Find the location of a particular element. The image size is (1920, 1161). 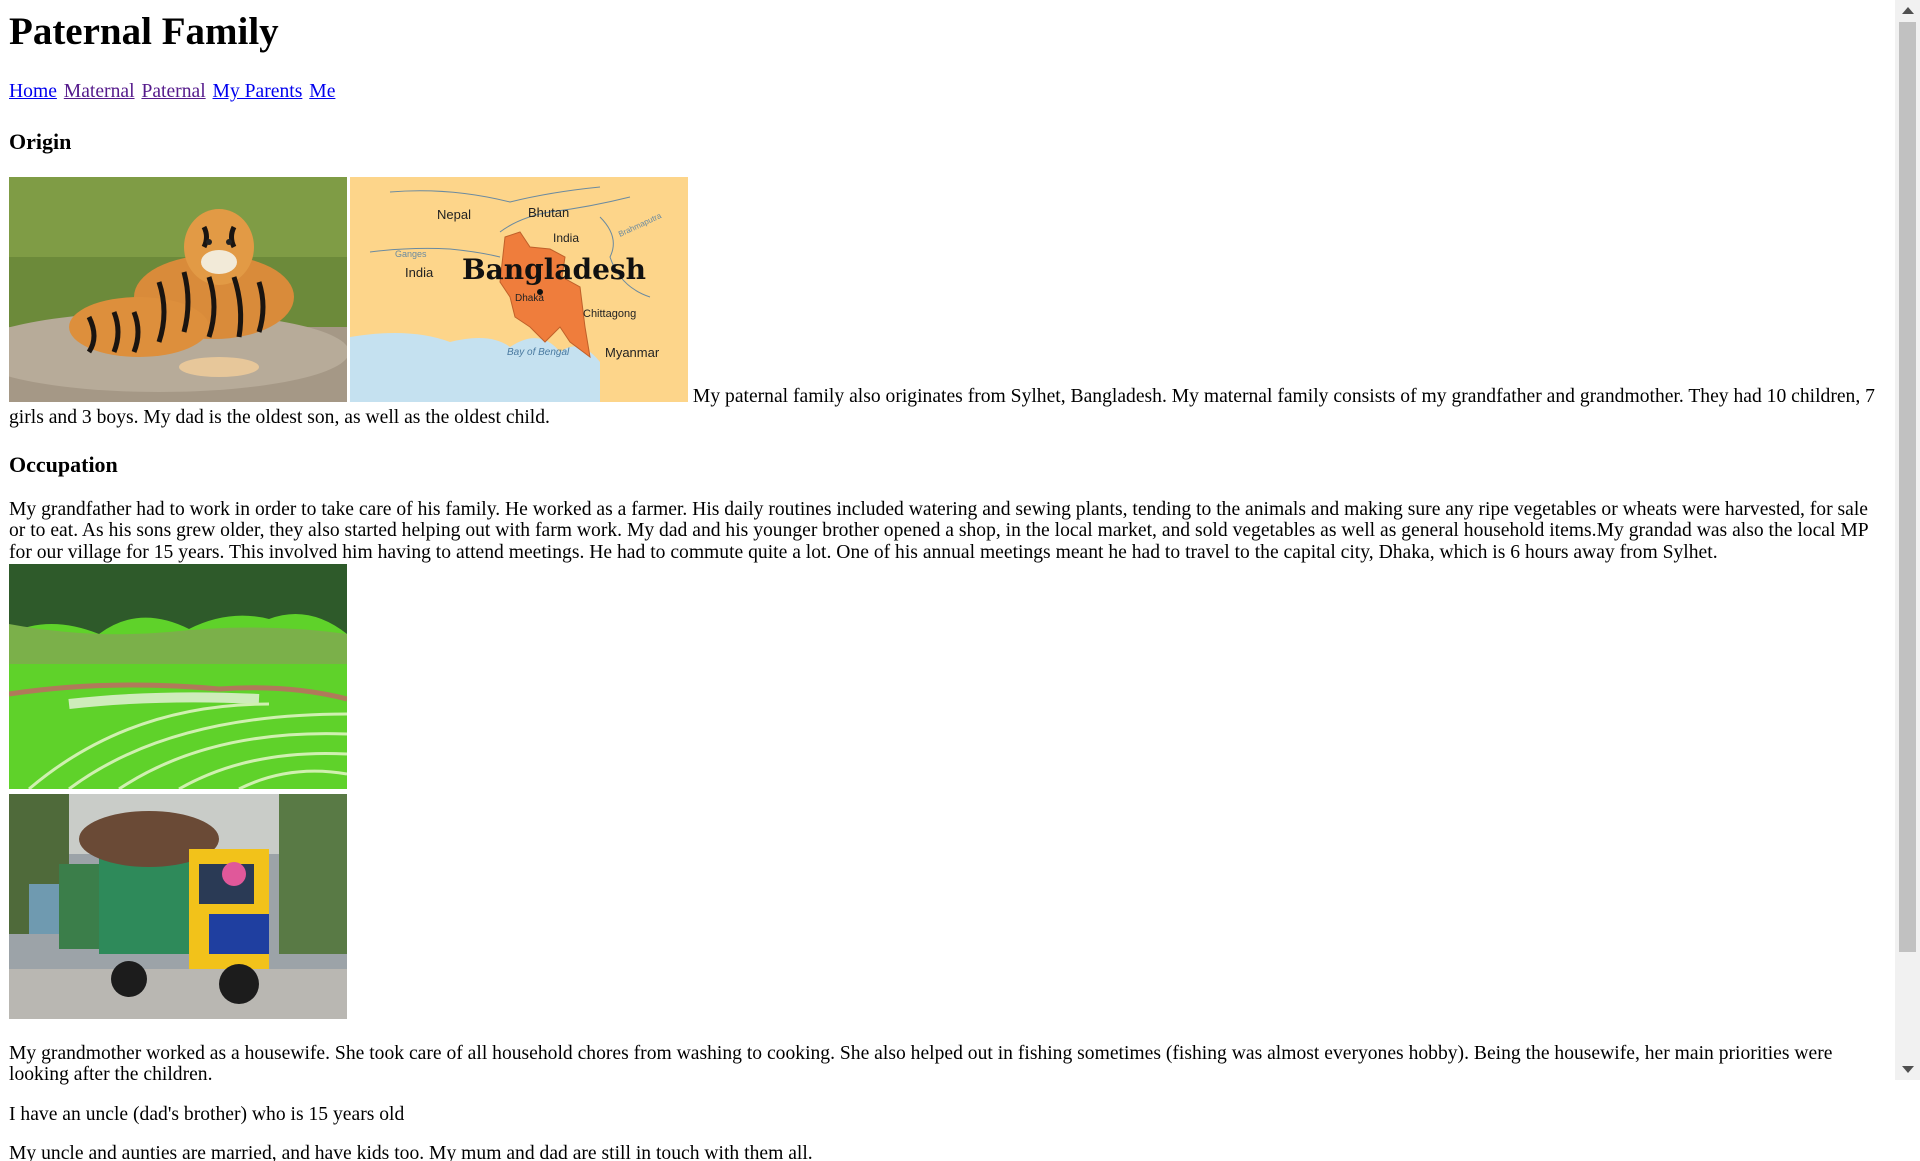

scroll-up-arrow-icon is located at coordinates (1908, 10).